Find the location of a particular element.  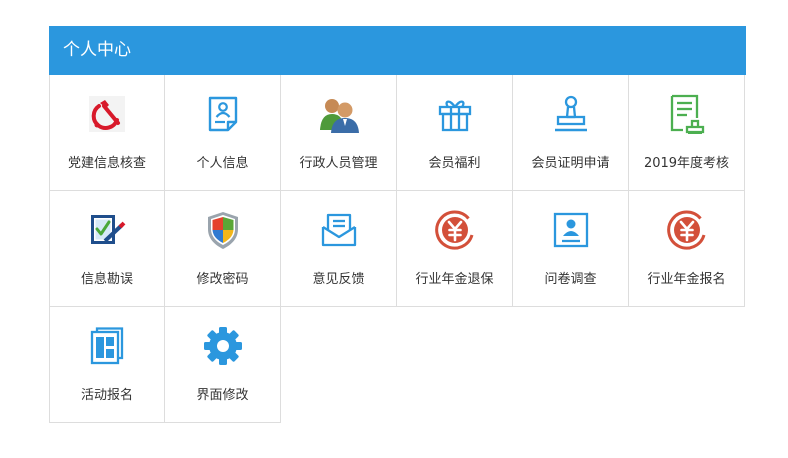

menu-item-change-password: 修改密码 is located at coordinates (223, 249).